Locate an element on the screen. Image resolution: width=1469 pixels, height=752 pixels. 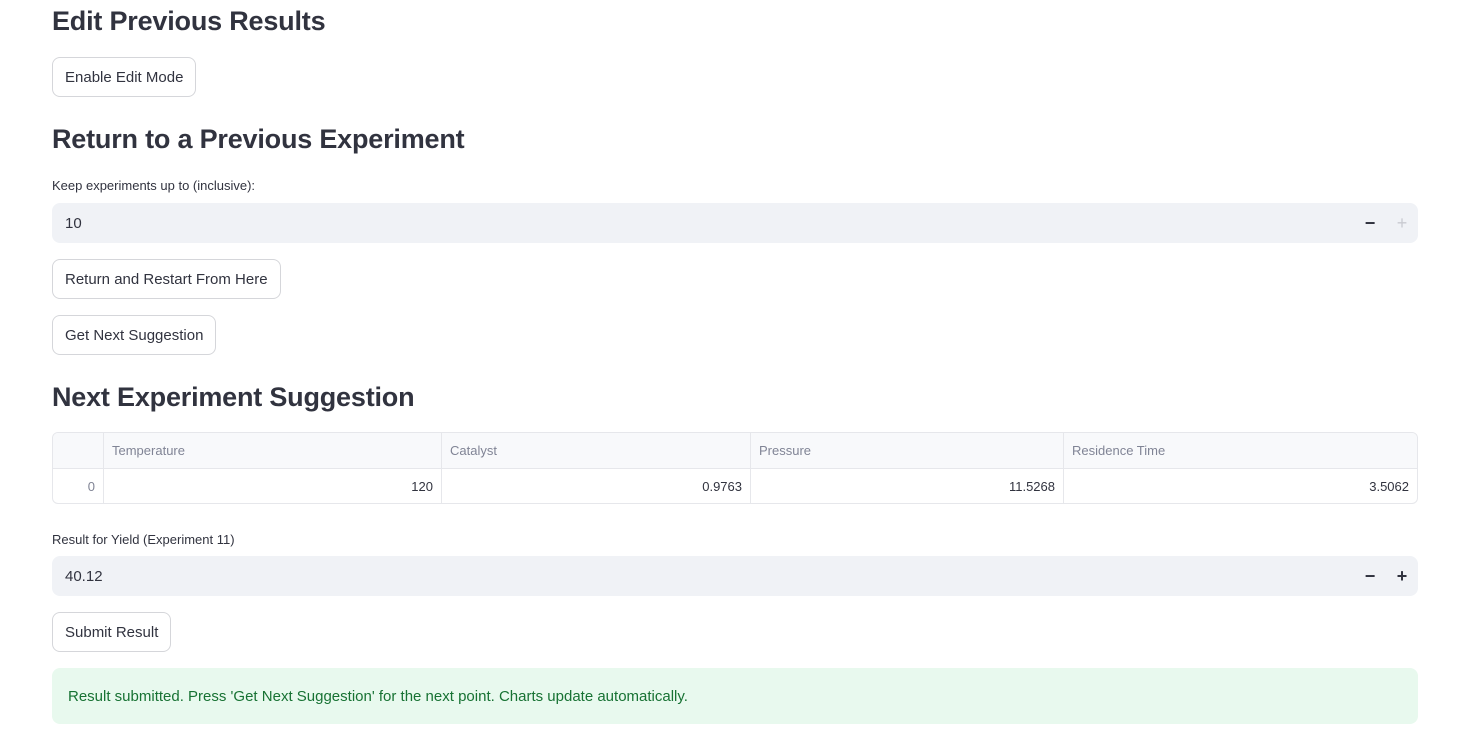
keep-experiments-label: Keep experiments up to (inclusive): is located at coordinates (154, 185).